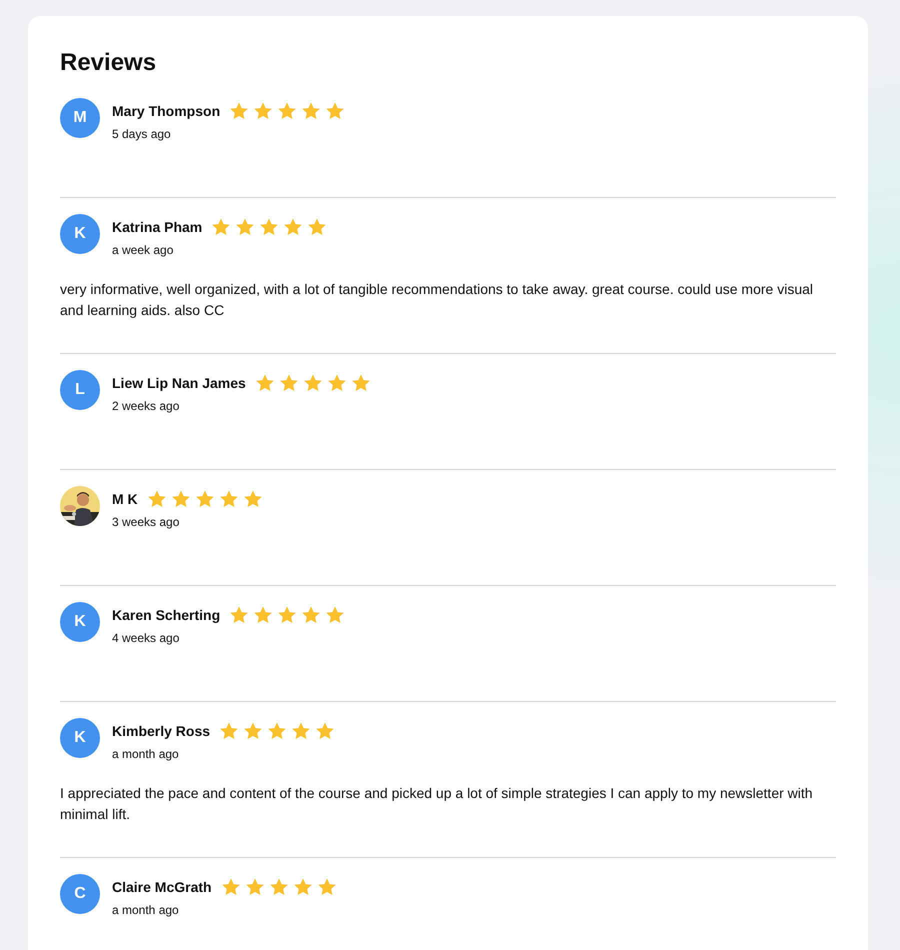 This screenshot has width=900, height=950. What do you see at coordinates (166, 615) in the screenshot?
I see `reviewer-name: Karen Scherting` at bounding box center [166, 615].